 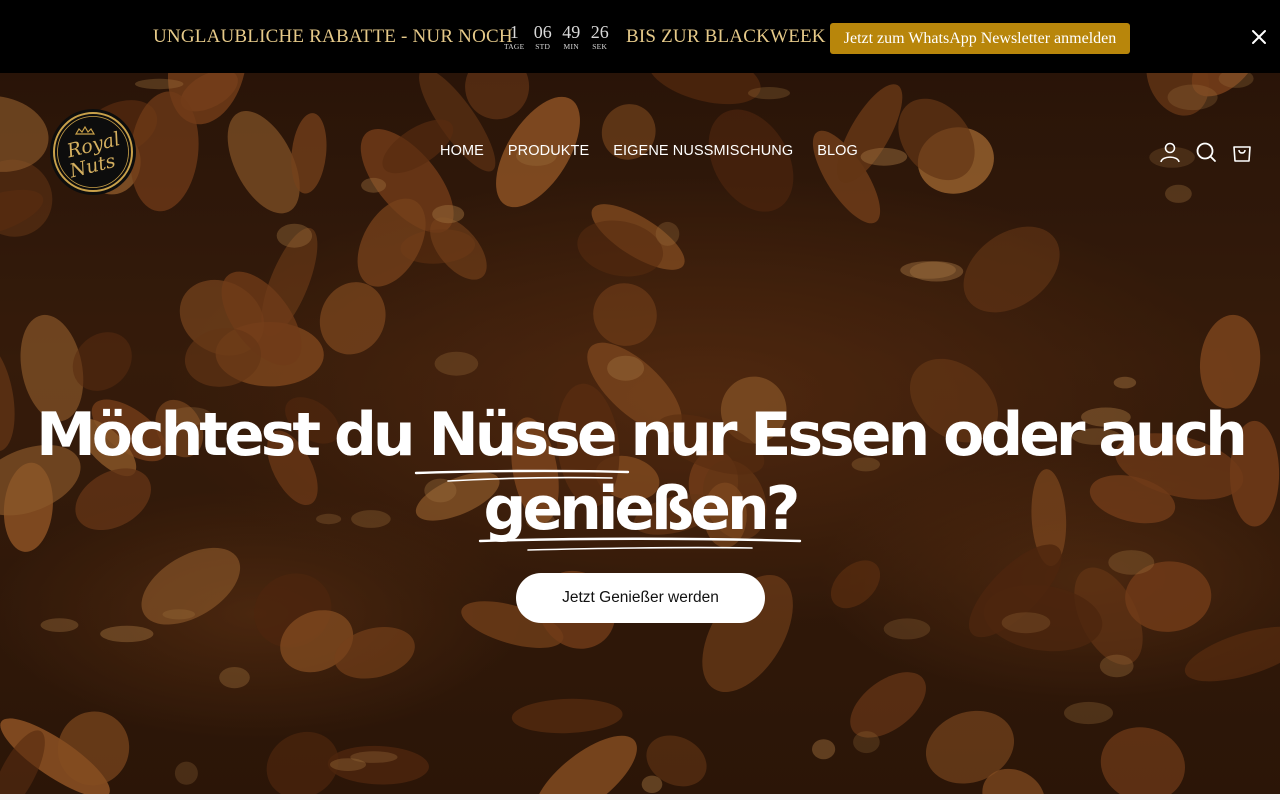 I want to click on become-connoisseur-button: Jetzt Genießer werden, so click(x=640, y=598).